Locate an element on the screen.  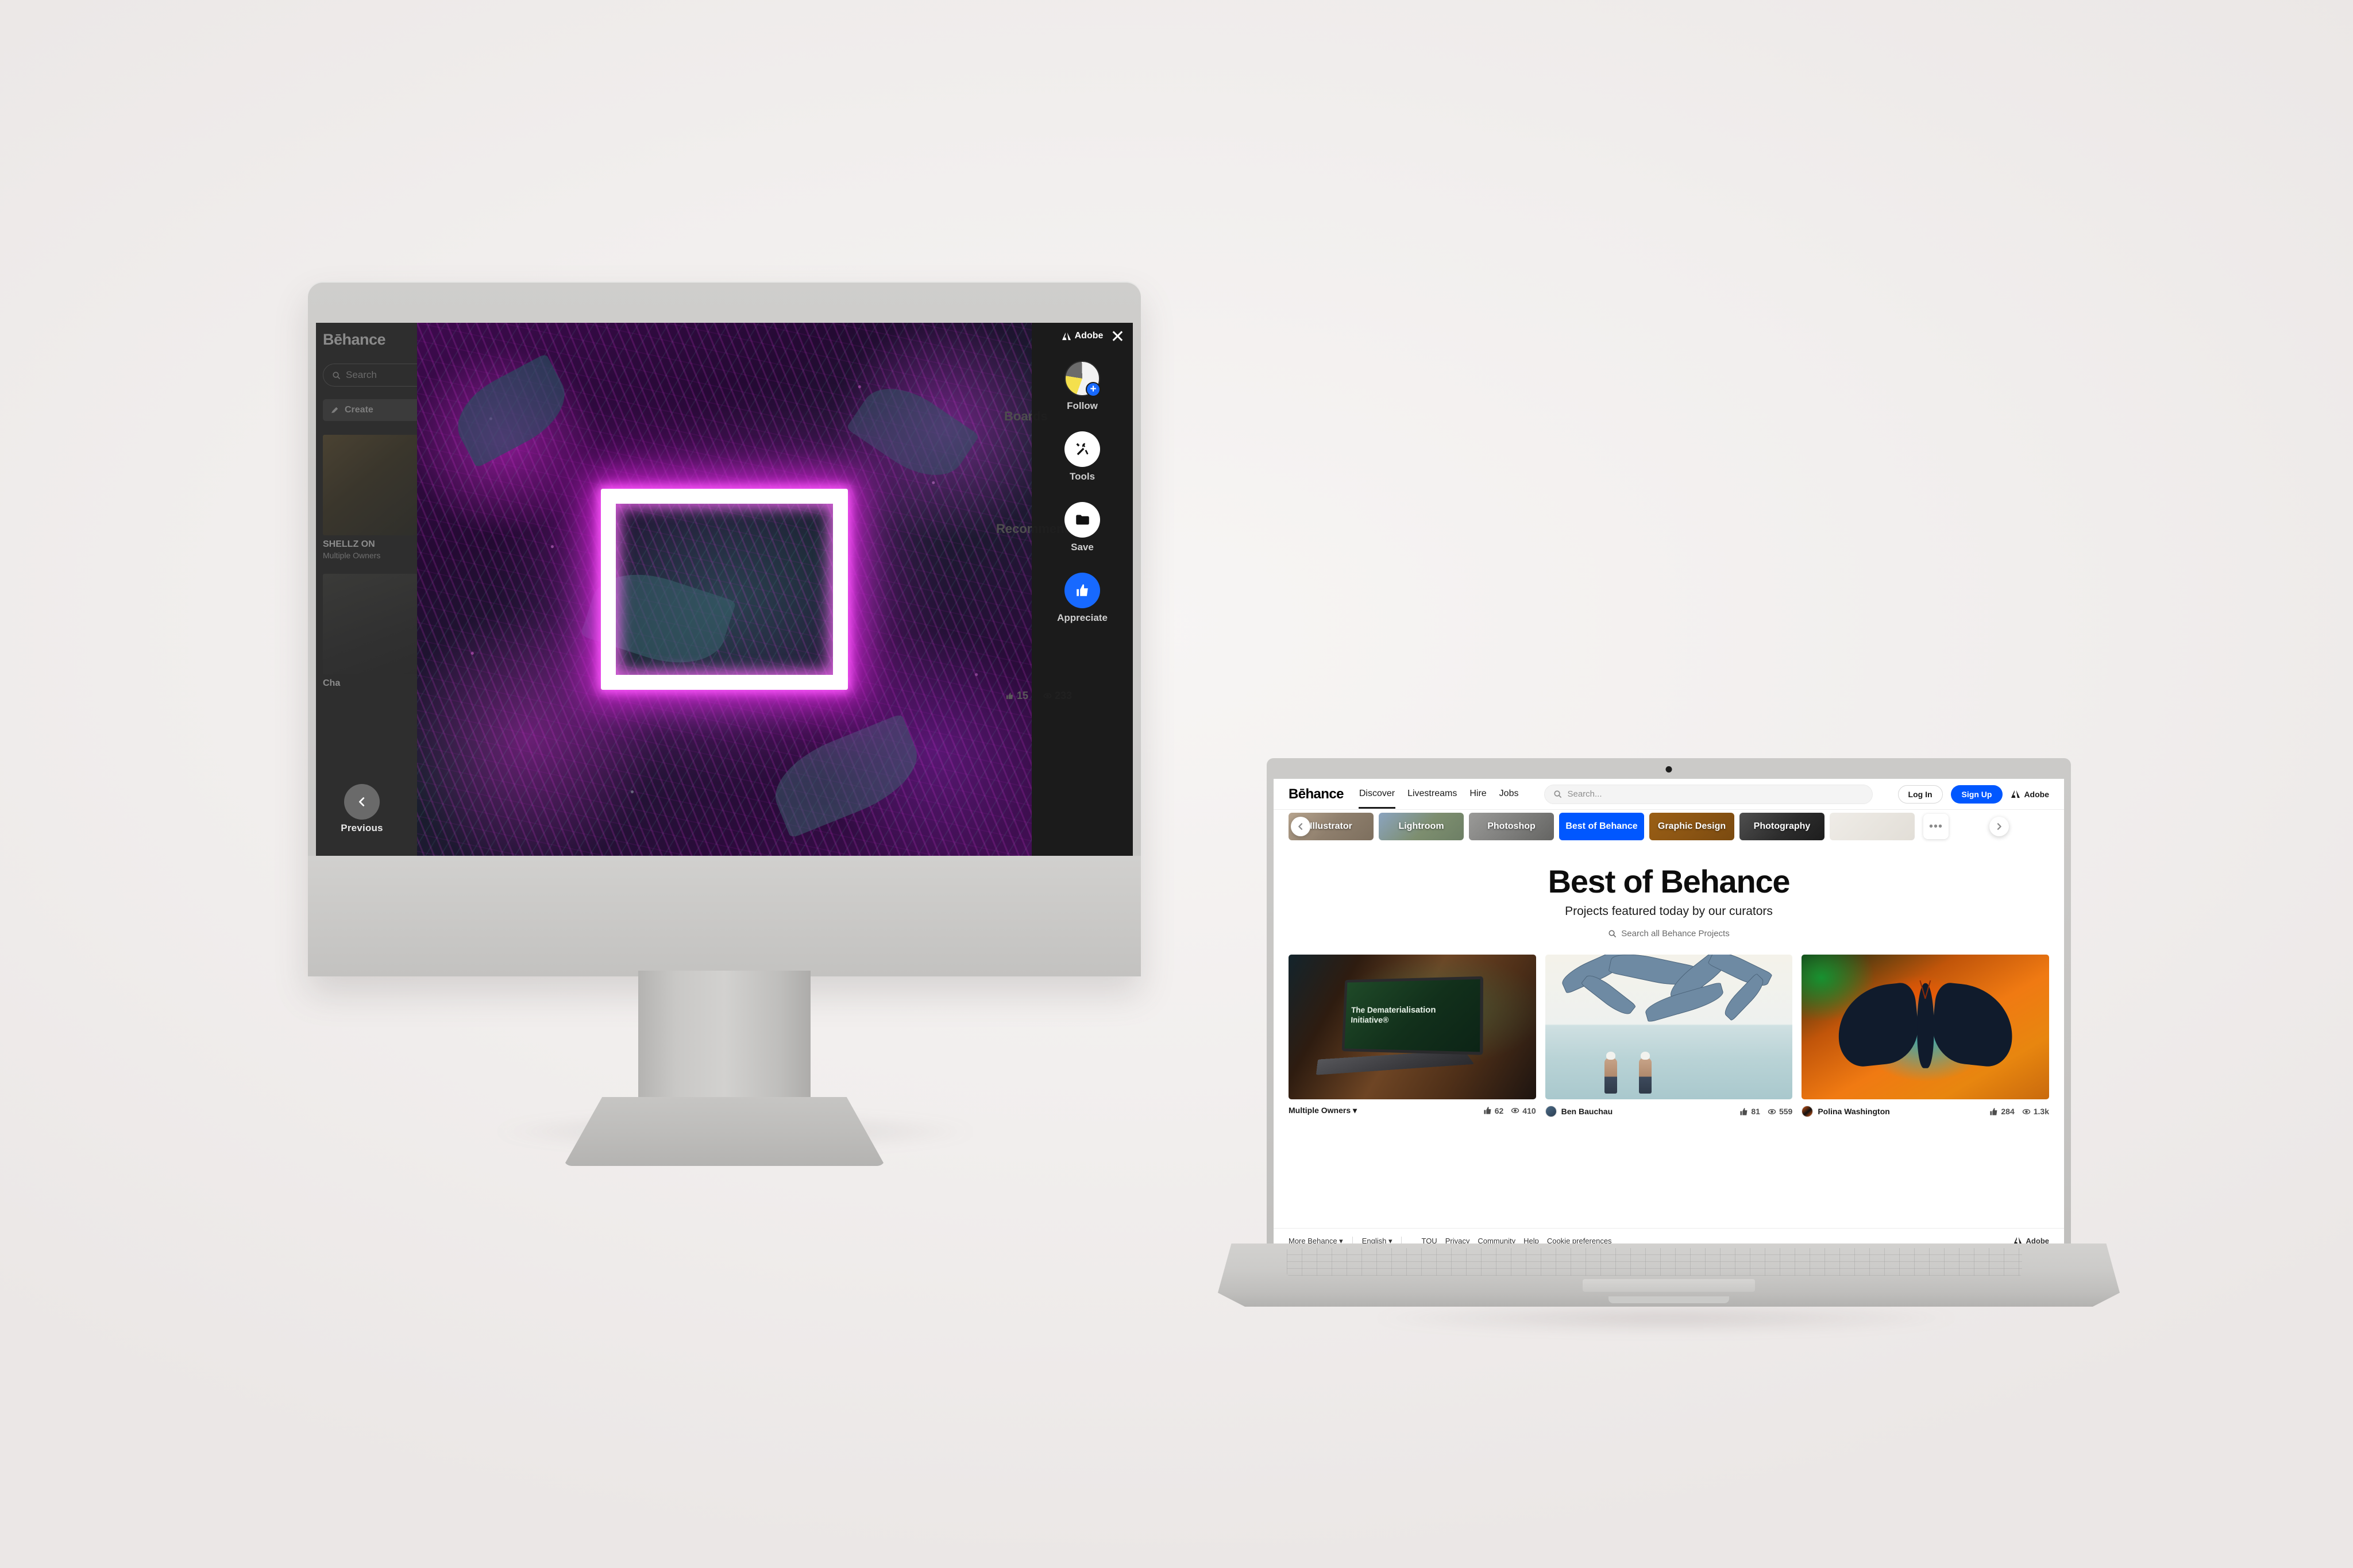
pill-lightroom: Lightroom is located at coordinates (1421, 826).